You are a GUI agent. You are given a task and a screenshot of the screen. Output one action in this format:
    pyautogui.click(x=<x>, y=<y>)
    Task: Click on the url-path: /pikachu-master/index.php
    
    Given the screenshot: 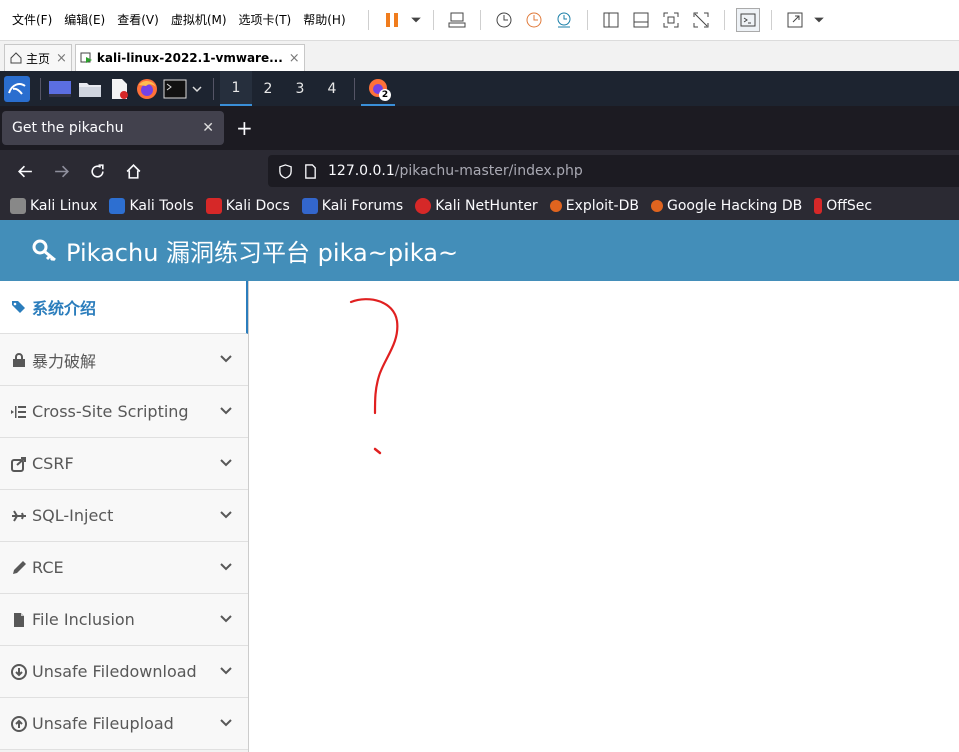 What is the action you would take?
    pyautogui.click(x=488, y=171)
    